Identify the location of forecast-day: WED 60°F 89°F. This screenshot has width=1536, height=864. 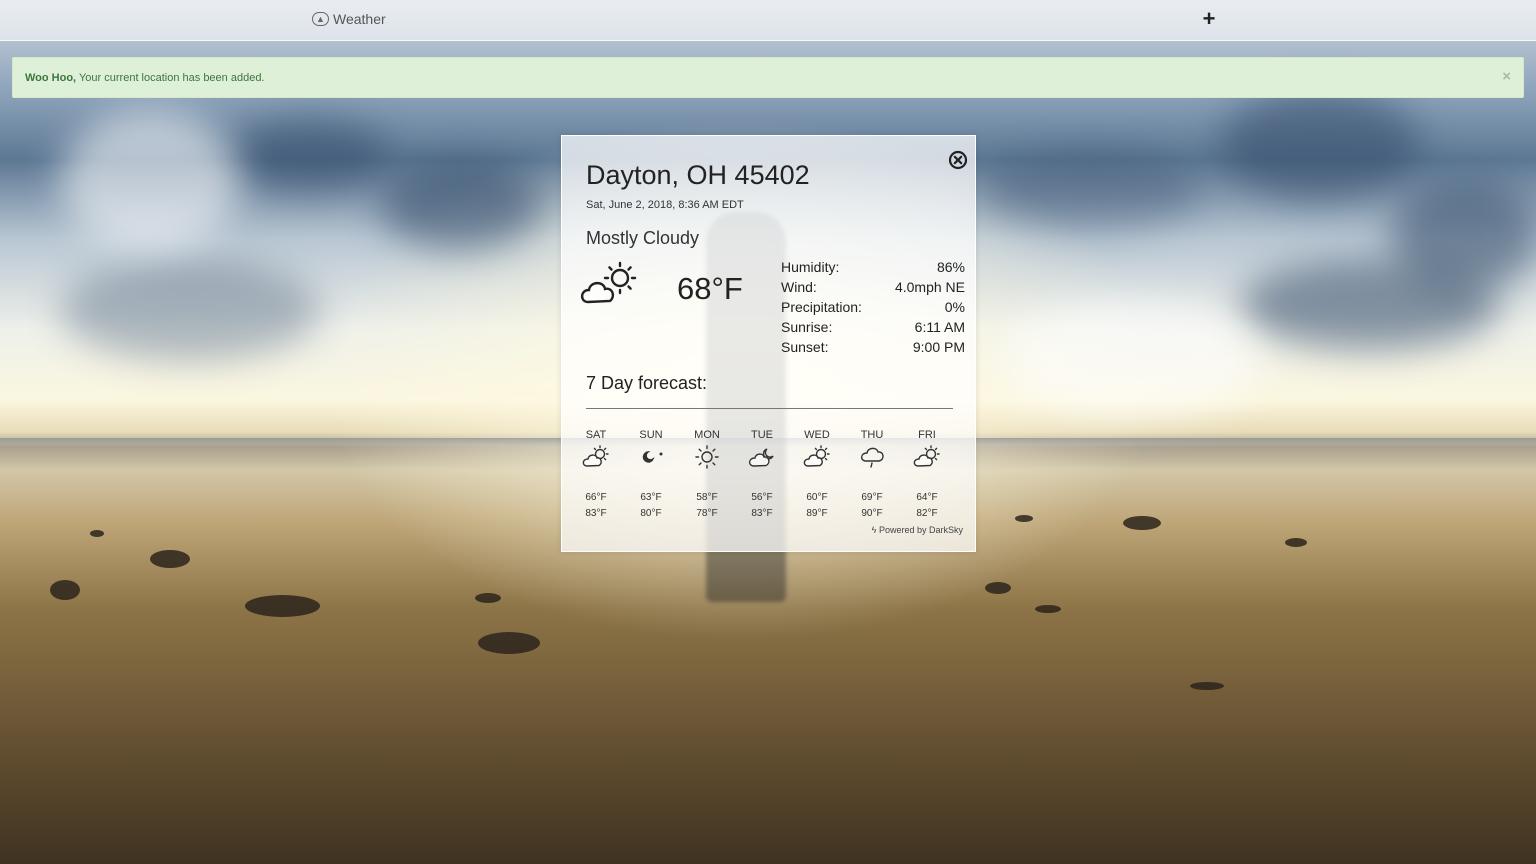
(817, 475).